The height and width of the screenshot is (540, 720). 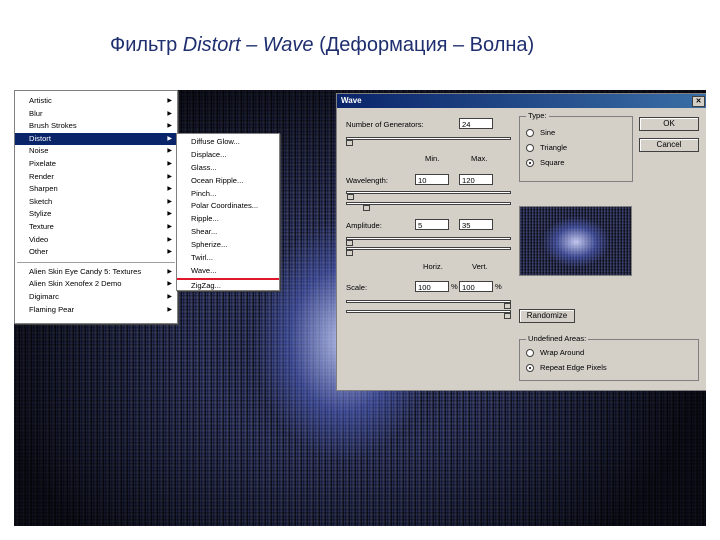 What do you see at coordinates (41, 226) in the screenshot?
I see `menu-item-label: Texture` at bounding box center [41, 226].